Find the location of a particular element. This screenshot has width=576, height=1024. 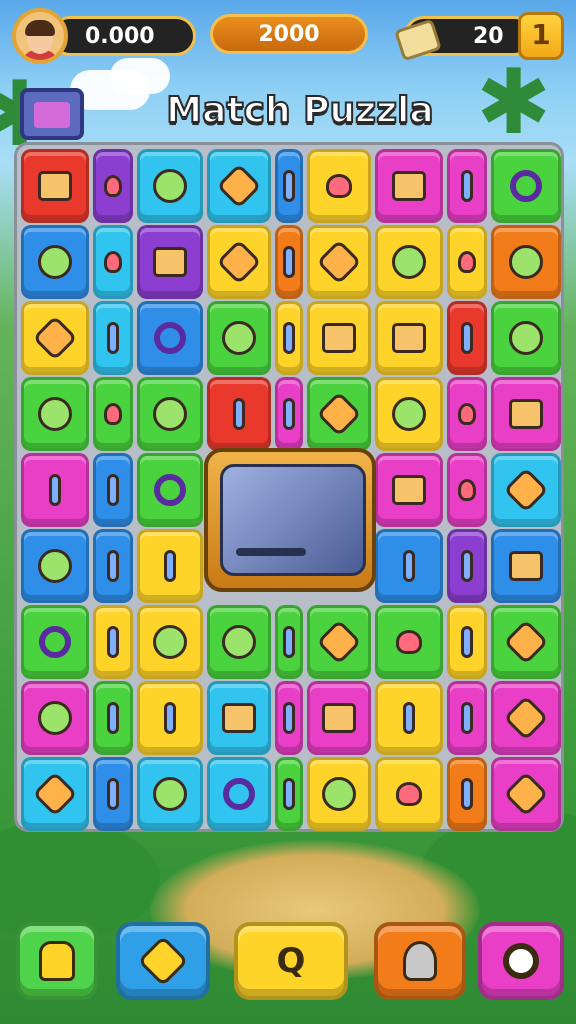

add-currency-button: 1 is located at coordinates (541, 36).